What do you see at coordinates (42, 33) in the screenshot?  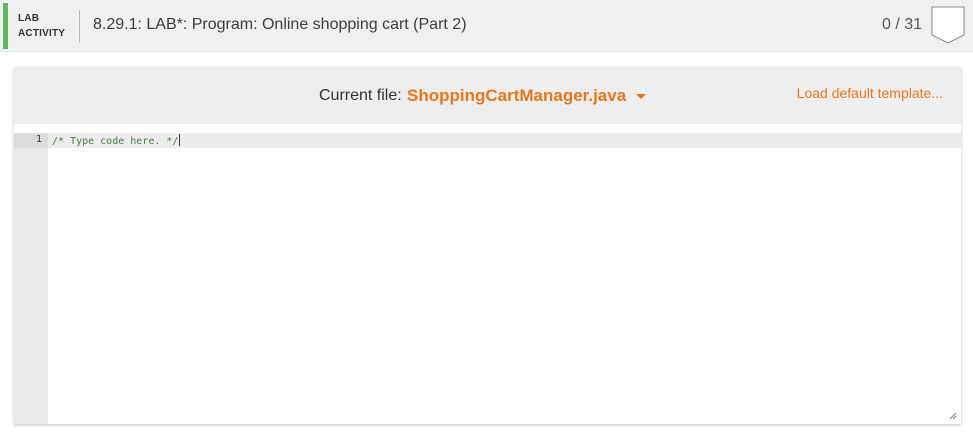 I see `activity-type-line2: ACTIVITY` at bounding box center [42, 33].